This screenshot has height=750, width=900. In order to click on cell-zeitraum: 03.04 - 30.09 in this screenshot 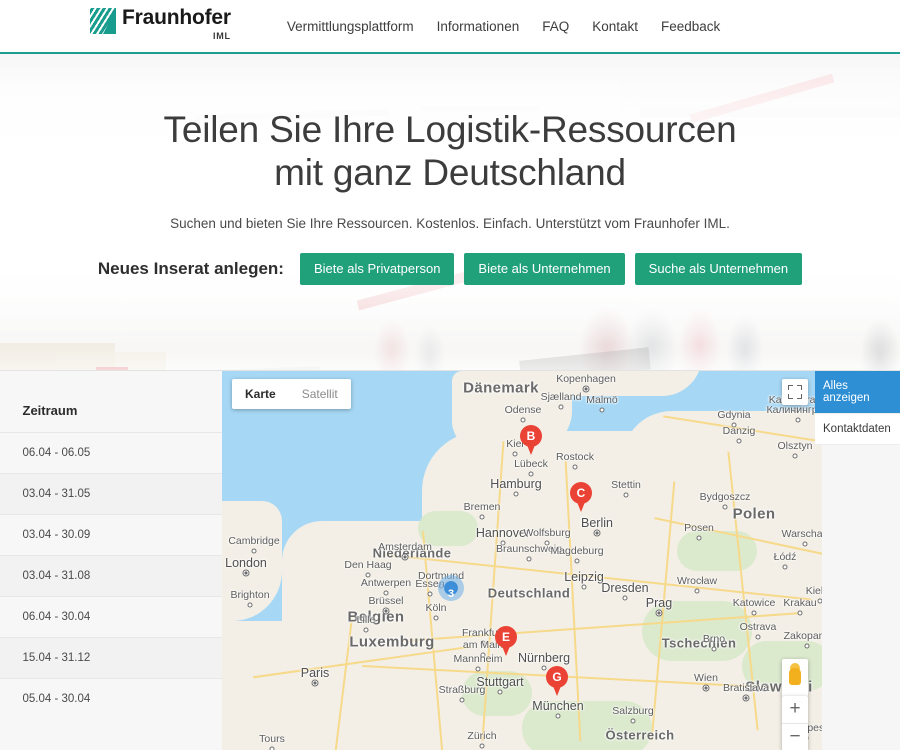, I will do `click(122, 535)`.